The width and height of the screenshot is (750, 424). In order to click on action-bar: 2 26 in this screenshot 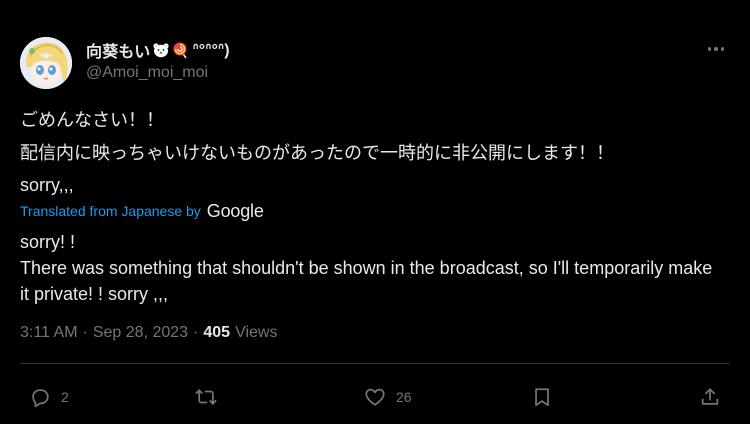, I will do `click(375, 398)`.